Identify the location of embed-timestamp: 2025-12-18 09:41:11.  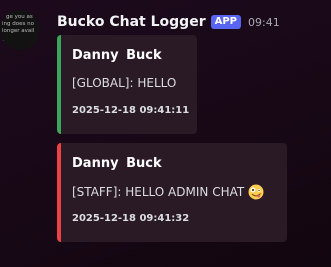
(131, 110).